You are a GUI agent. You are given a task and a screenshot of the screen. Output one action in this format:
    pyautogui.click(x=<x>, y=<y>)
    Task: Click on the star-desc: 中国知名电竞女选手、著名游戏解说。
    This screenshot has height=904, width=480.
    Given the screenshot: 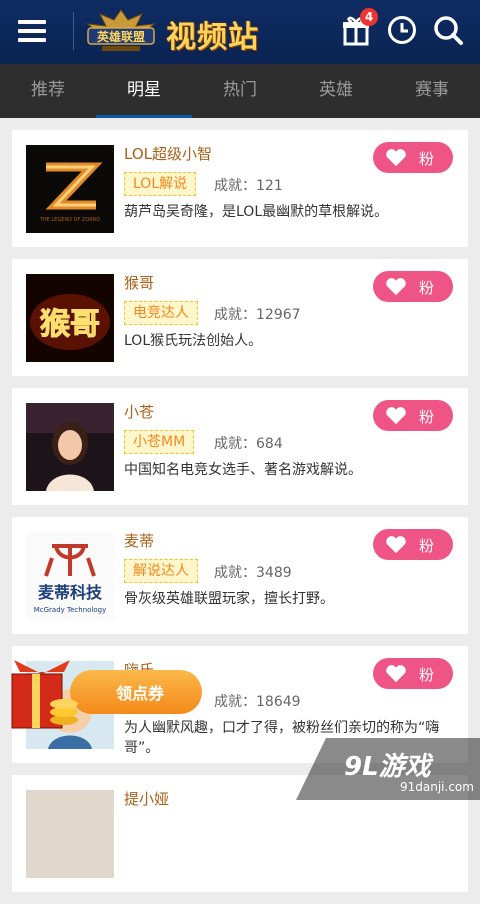 What is the action you would take?
    pyautogui.click(x=243, y=470)
    